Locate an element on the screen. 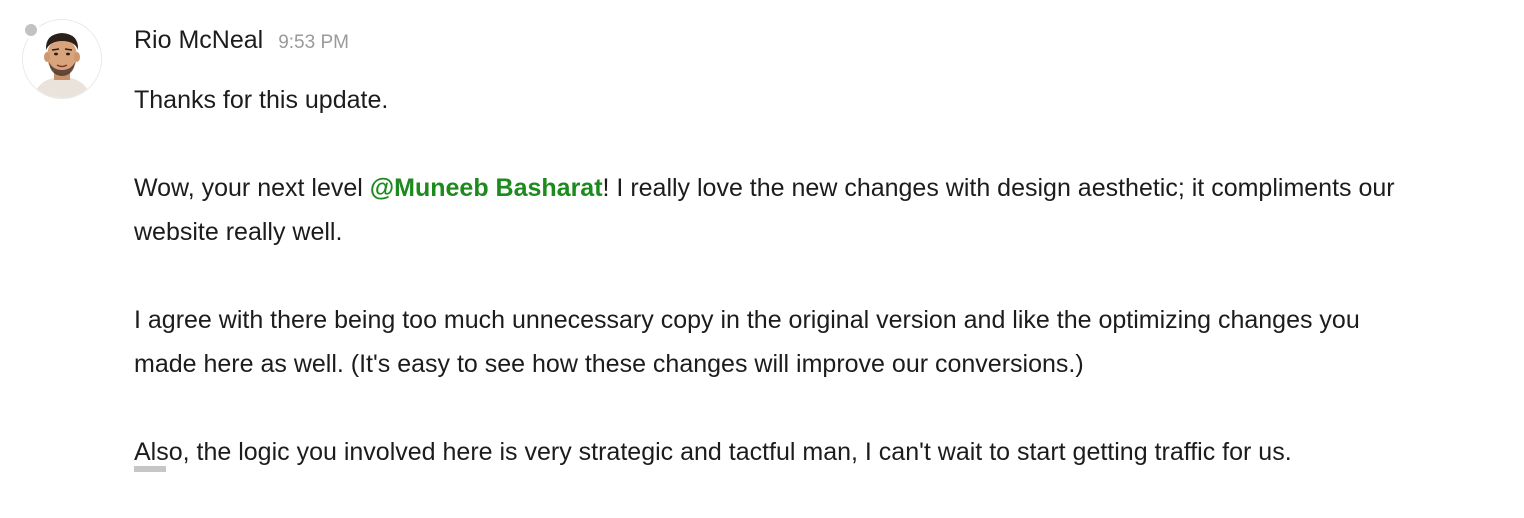 This screenshot has width=1524, height=518. message-paragraph: Thanks for this update. is located at coordinates (261, 100).